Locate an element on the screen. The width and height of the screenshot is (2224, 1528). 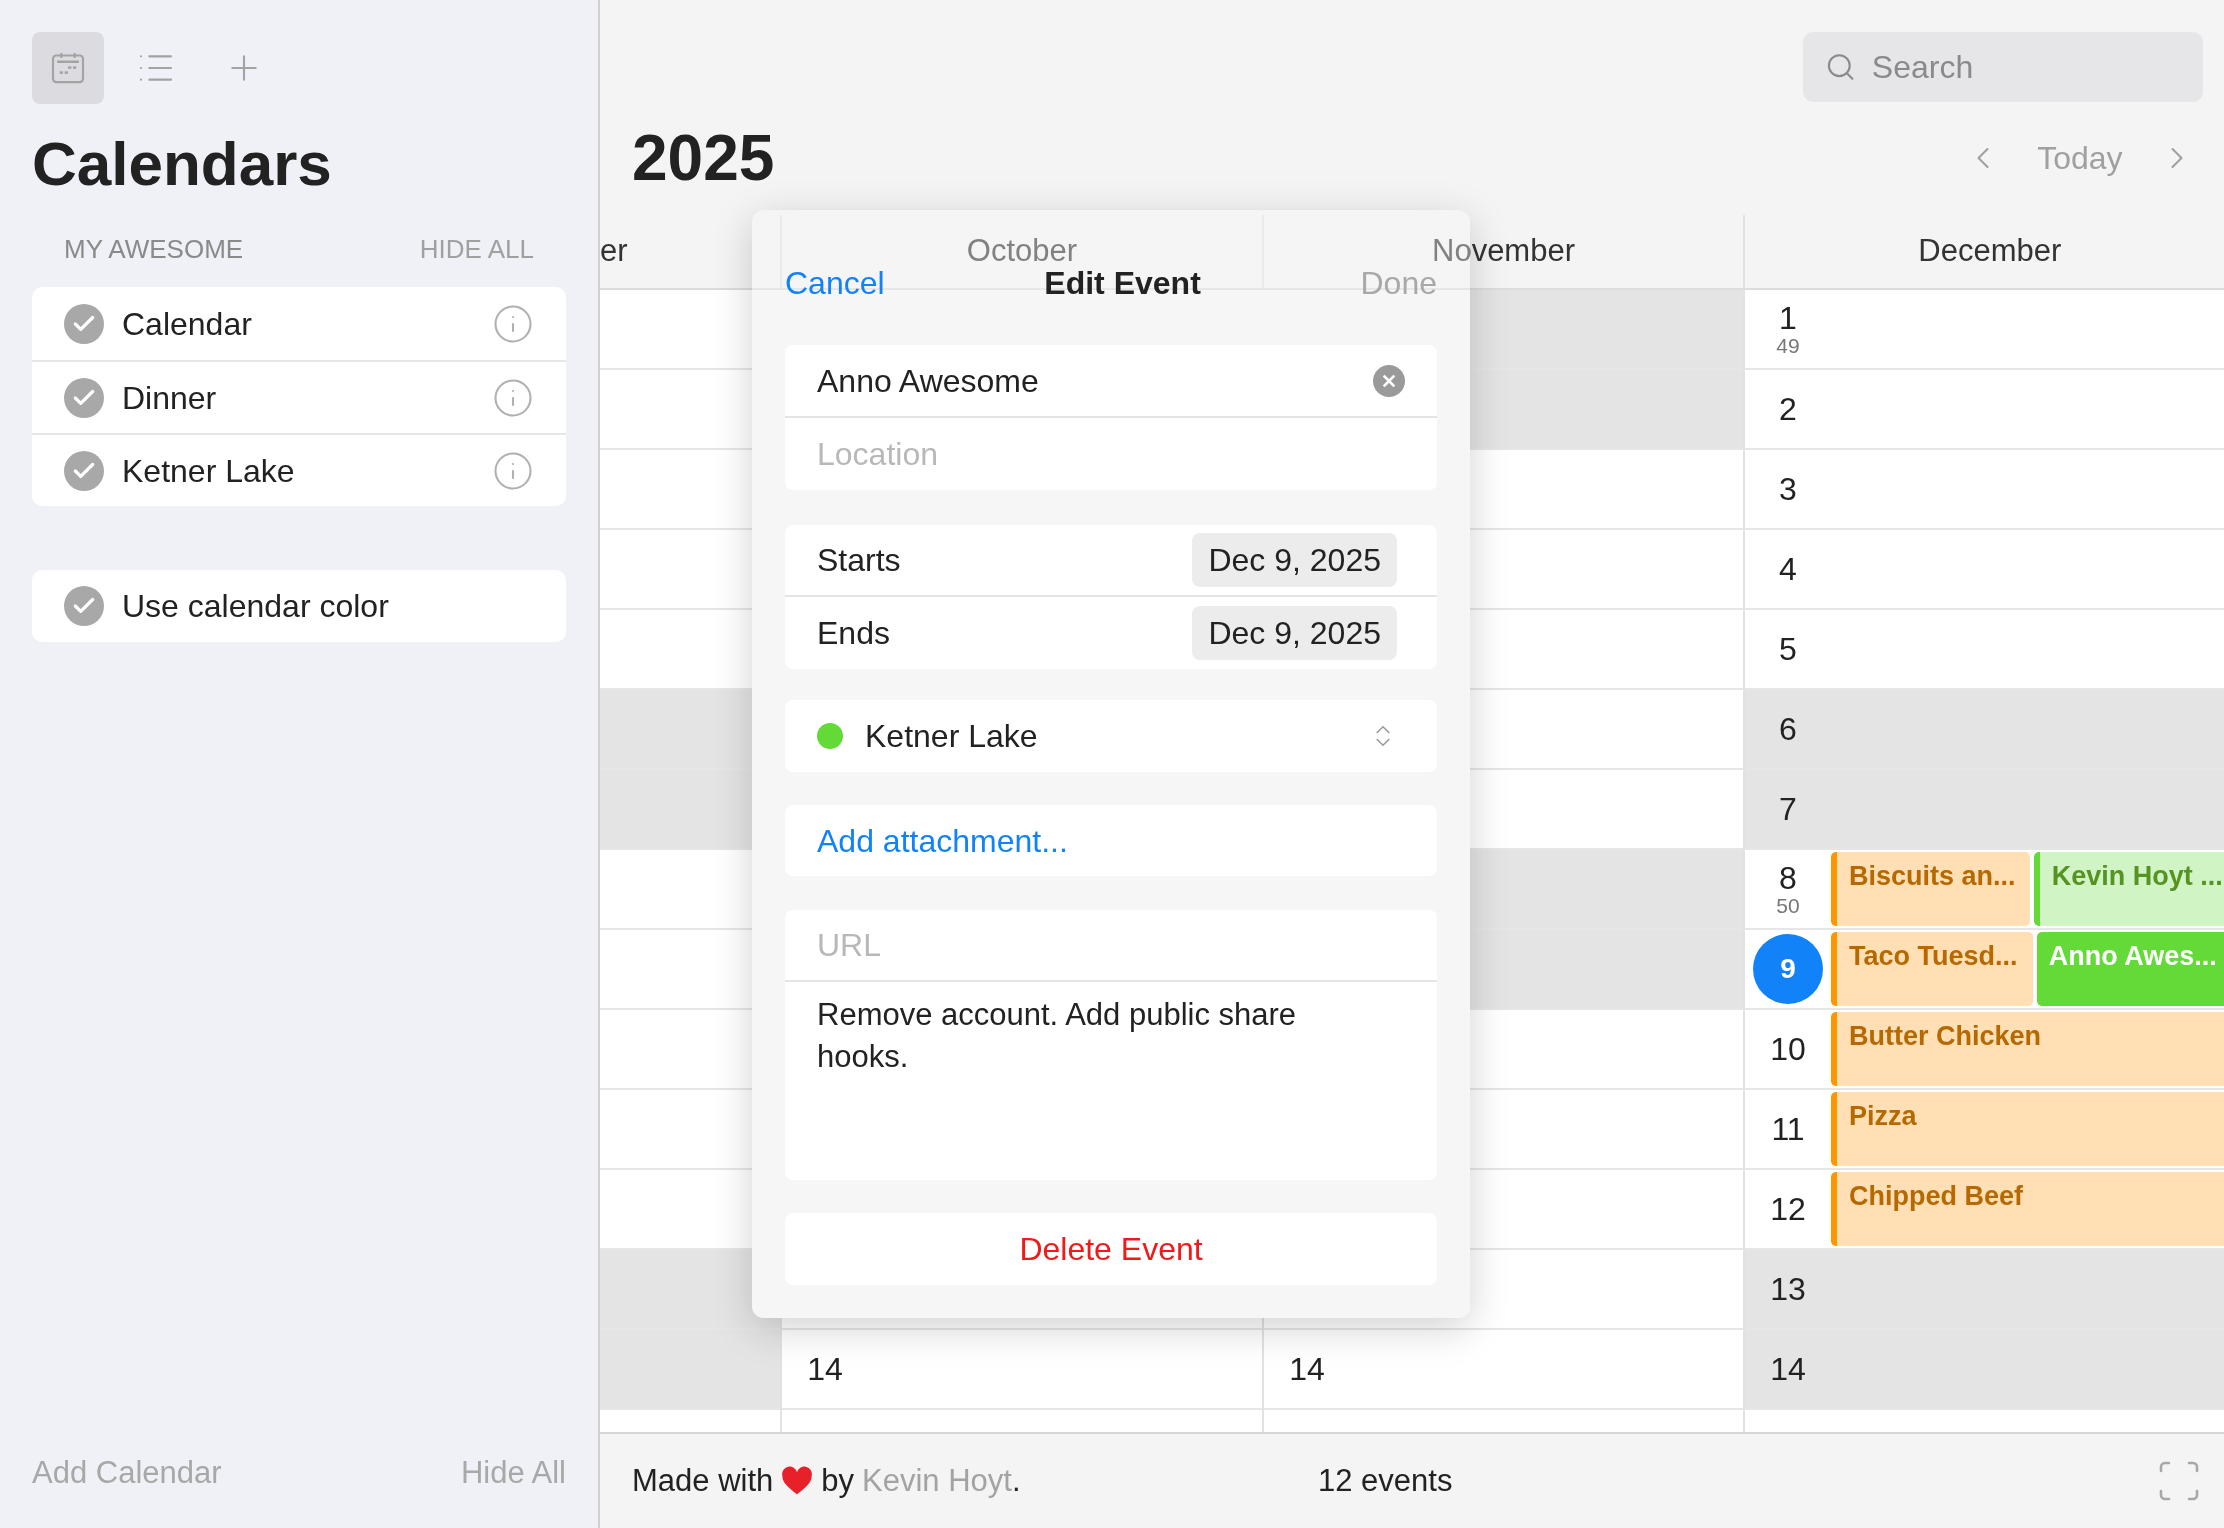
event-count: 12 events is located at coordinates (1385, 1480).